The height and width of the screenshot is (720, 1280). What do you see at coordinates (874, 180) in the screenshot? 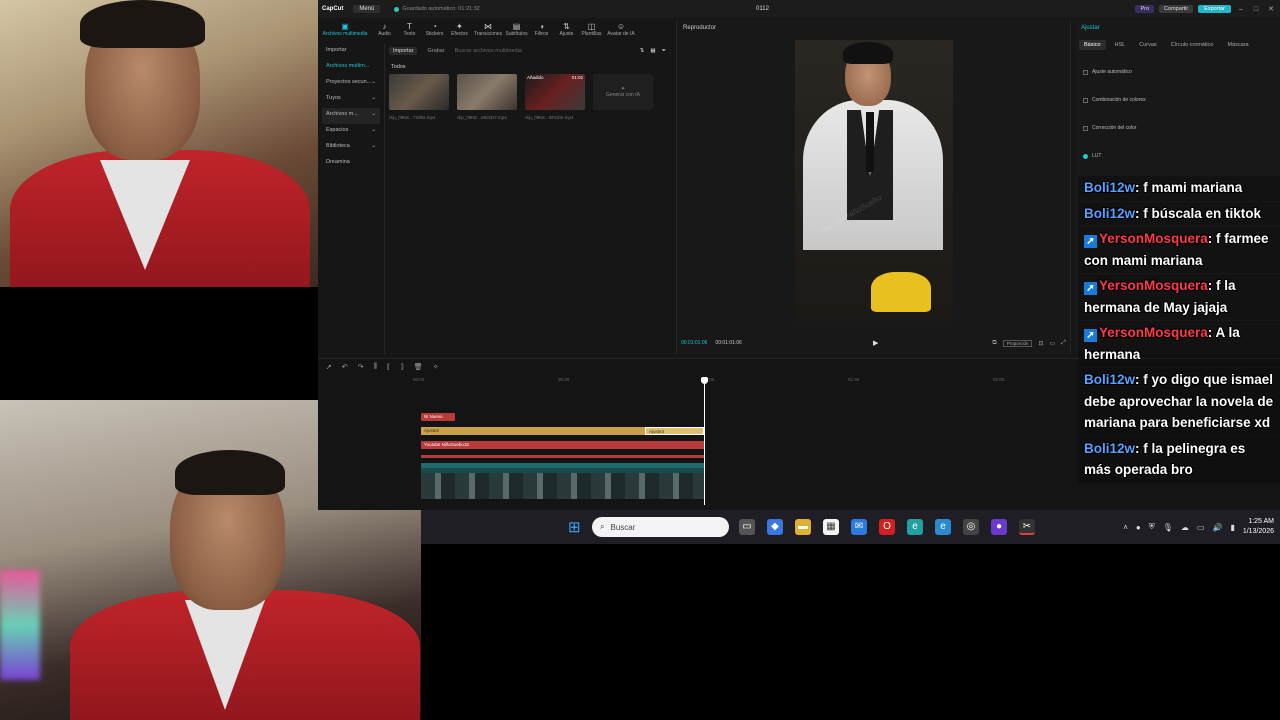
I see `video-preview: Youtube NiñoSuebo` at bounding box center [874, 180].